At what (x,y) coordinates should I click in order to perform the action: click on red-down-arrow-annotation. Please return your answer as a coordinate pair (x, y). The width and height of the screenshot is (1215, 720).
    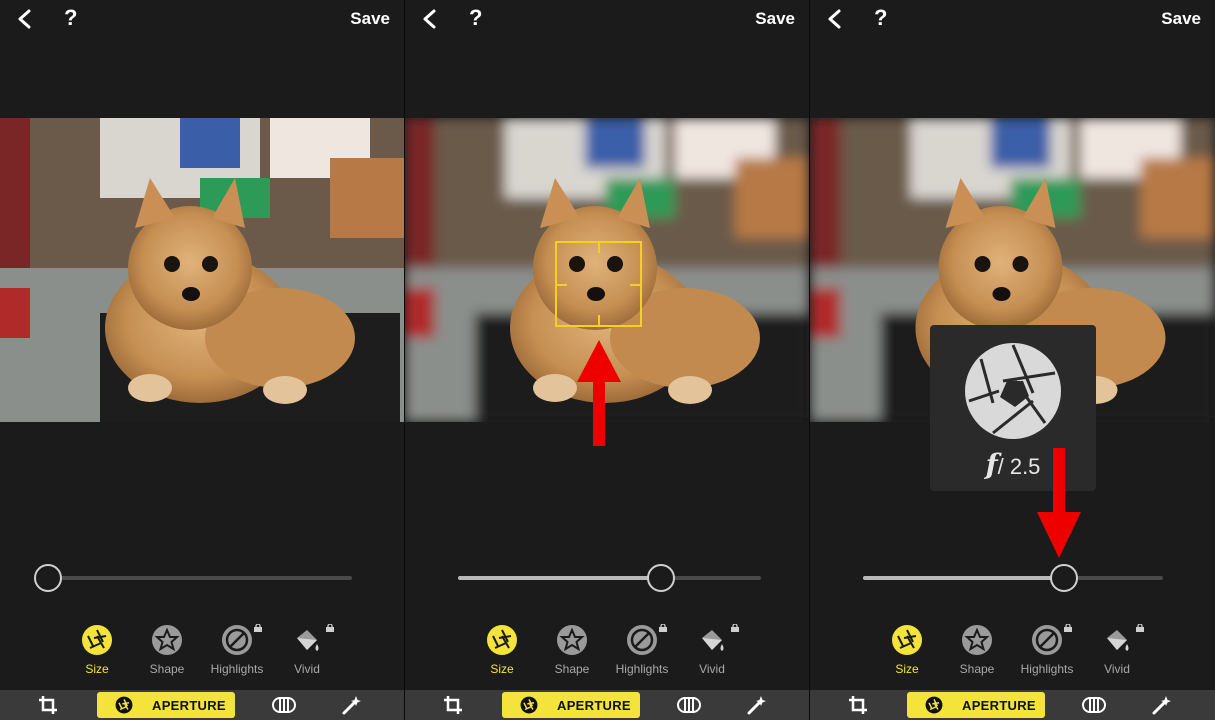
    Looking at the image, I should click on (1059, 503).